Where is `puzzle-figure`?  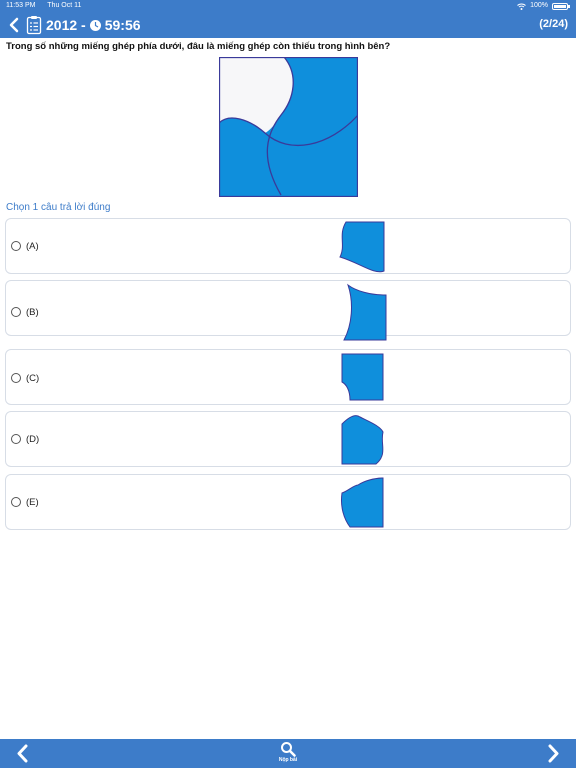
puzzle-figure is located at coordinates (288, 127).